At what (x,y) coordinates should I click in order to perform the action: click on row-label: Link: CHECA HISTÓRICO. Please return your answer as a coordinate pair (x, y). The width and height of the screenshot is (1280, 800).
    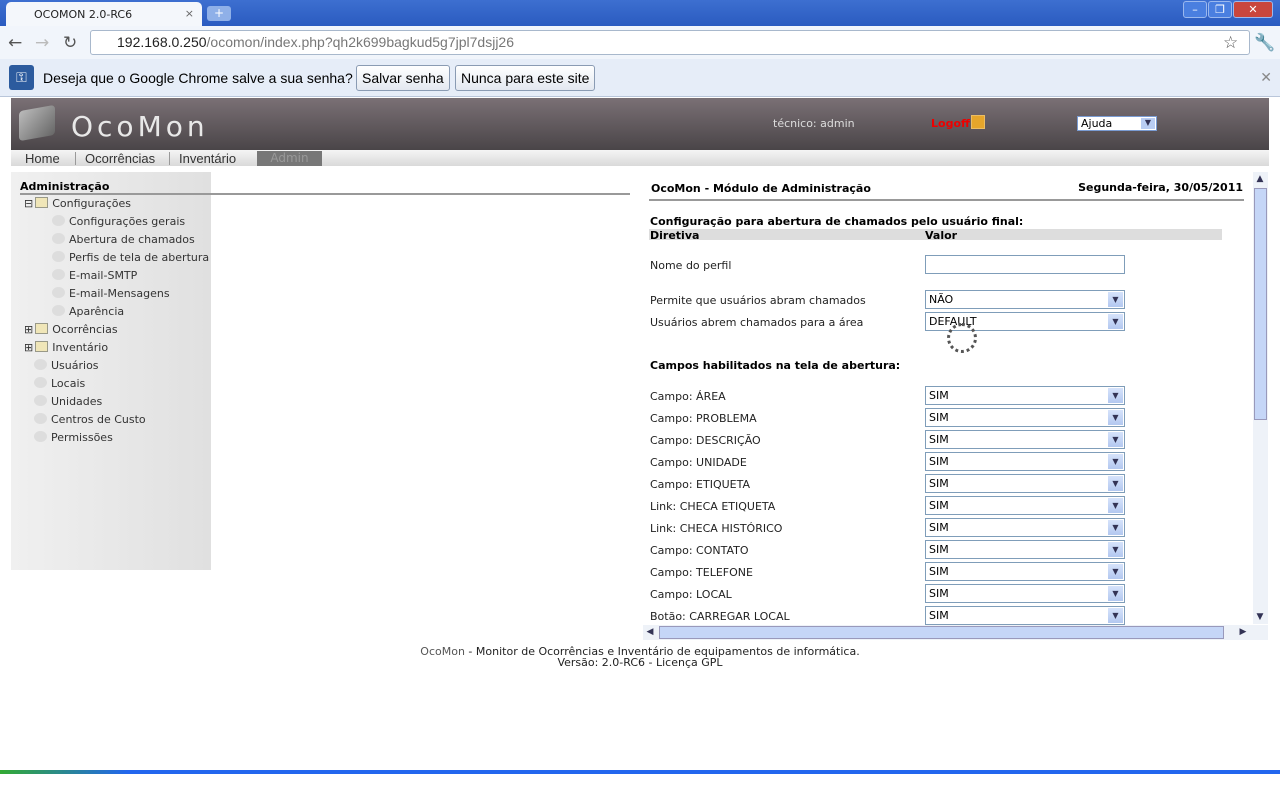
    Looking at the image, I should click on (716, 528).